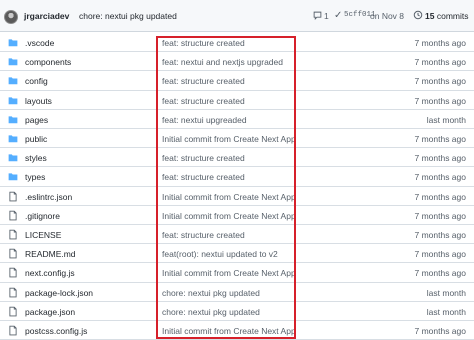 The image size is (474, 340). What do you see at coordinates (11, 17) in the screenshot?
I see `avatar` at bounding box center [11, 17].